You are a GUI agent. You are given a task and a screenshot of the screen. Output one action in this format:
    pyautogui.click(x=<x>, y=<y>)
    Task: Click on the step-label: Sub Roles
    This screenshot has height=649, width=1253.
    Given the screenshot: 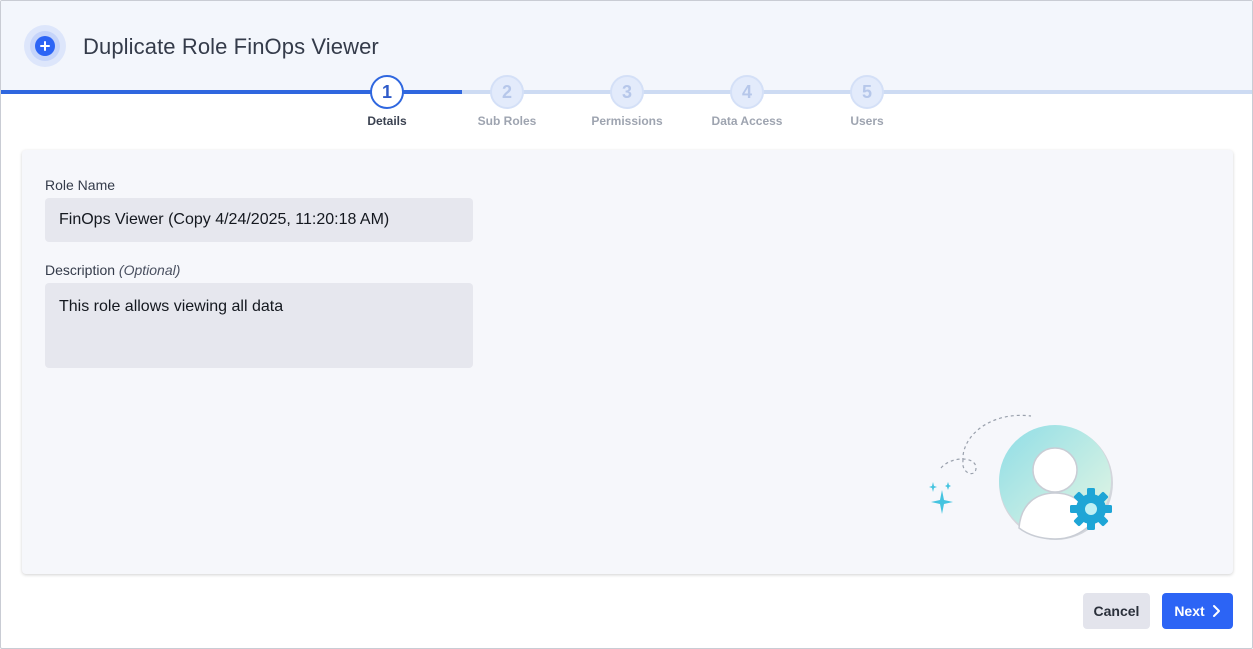 What is the action you would take?
    pyautogui.click(x=507, y=121)
    